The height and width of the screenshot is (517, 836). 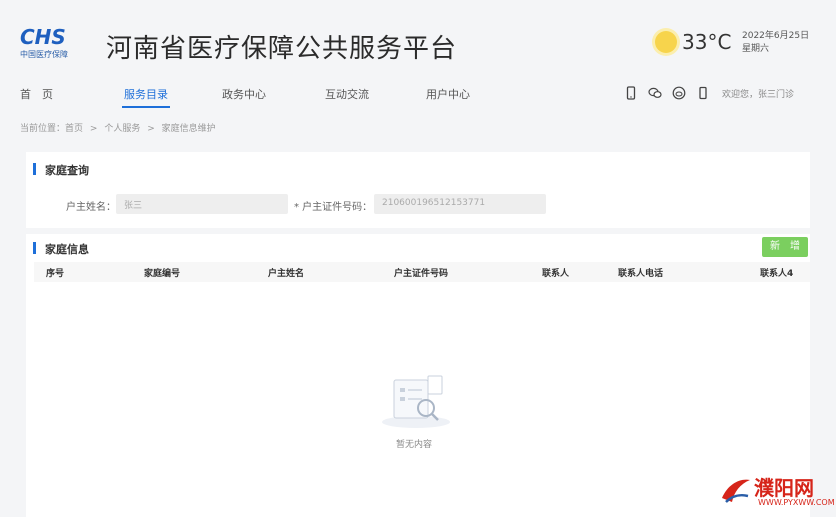 What do you see at coordinates (448, 94) in the screenshot?
I see `nav-item-user-center: 用户中心` at bounding box center [448, 94].